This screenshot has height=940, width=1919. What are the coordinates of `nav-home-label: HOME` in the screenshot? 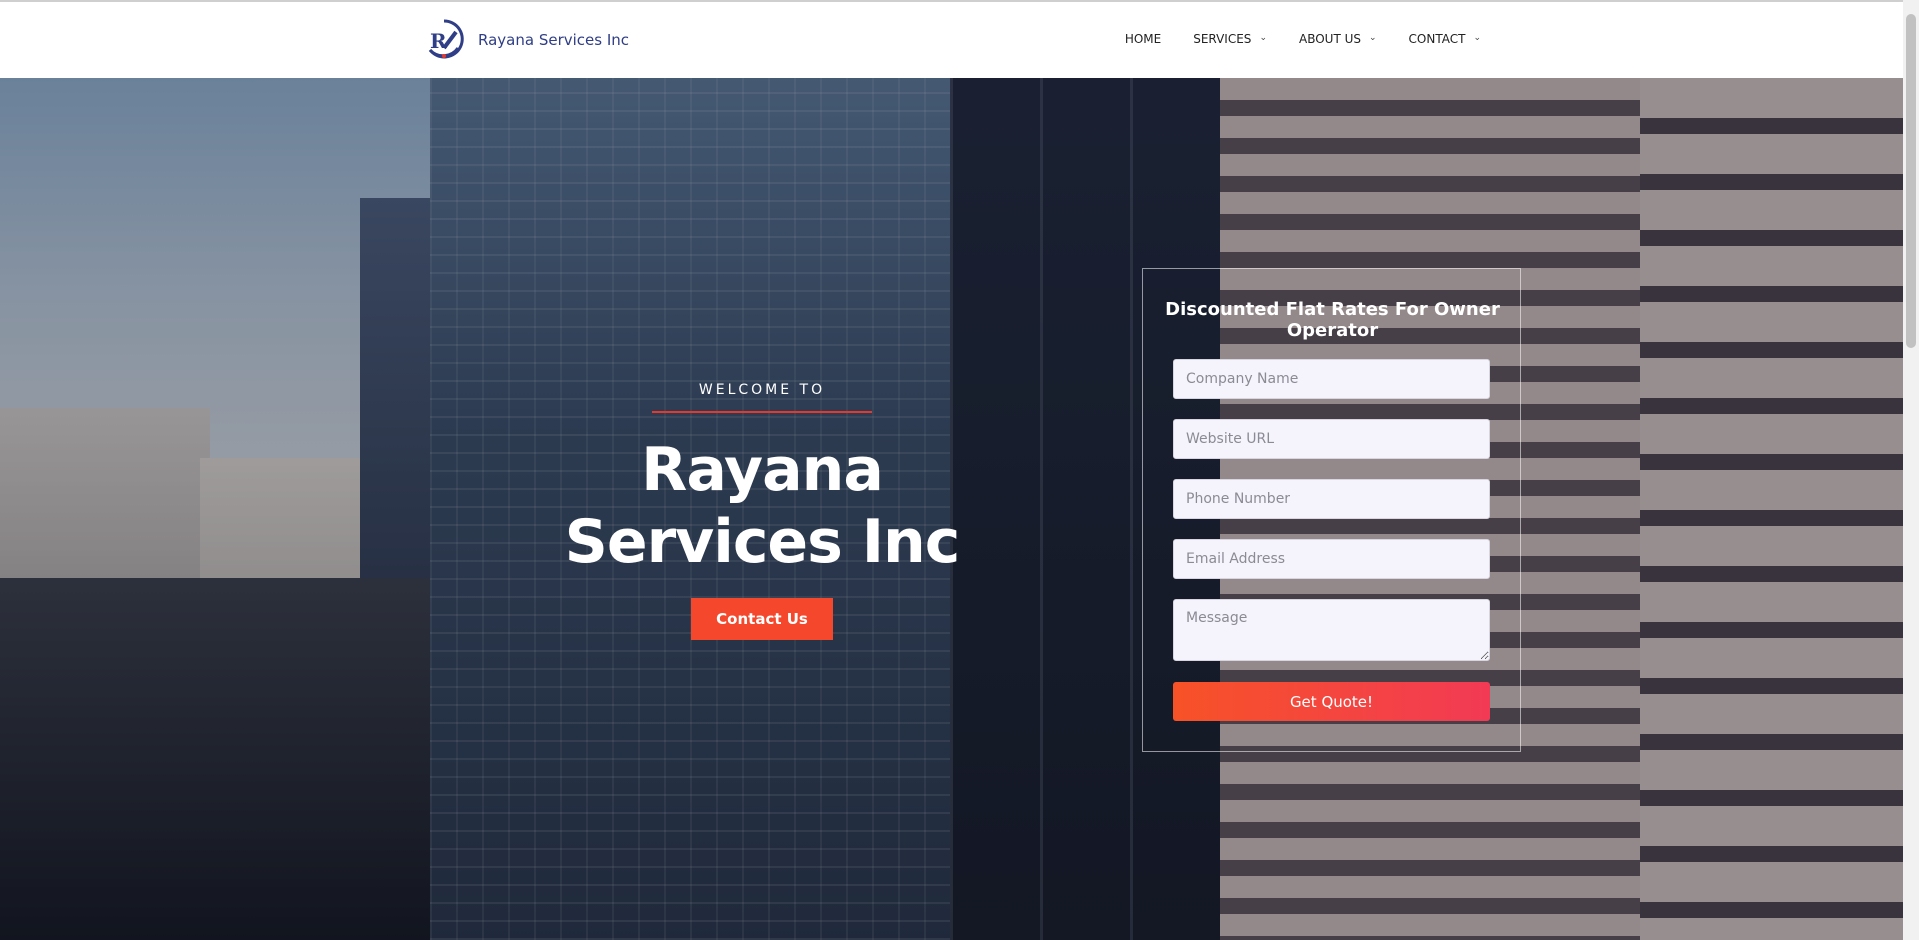 It's located at (1143, 39).